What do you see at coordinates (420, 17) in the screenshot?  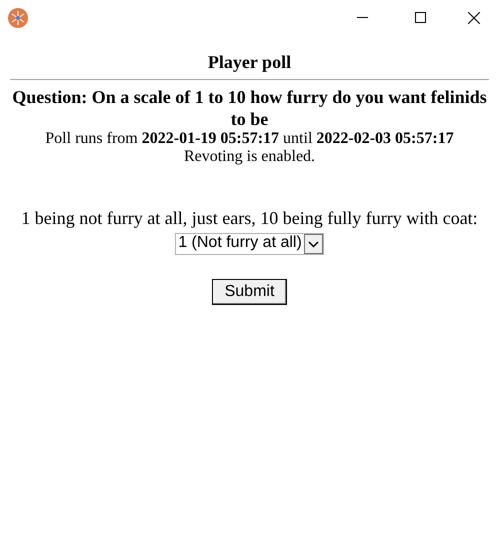 I see `maximize-icon` at bounding box center [420, 17].